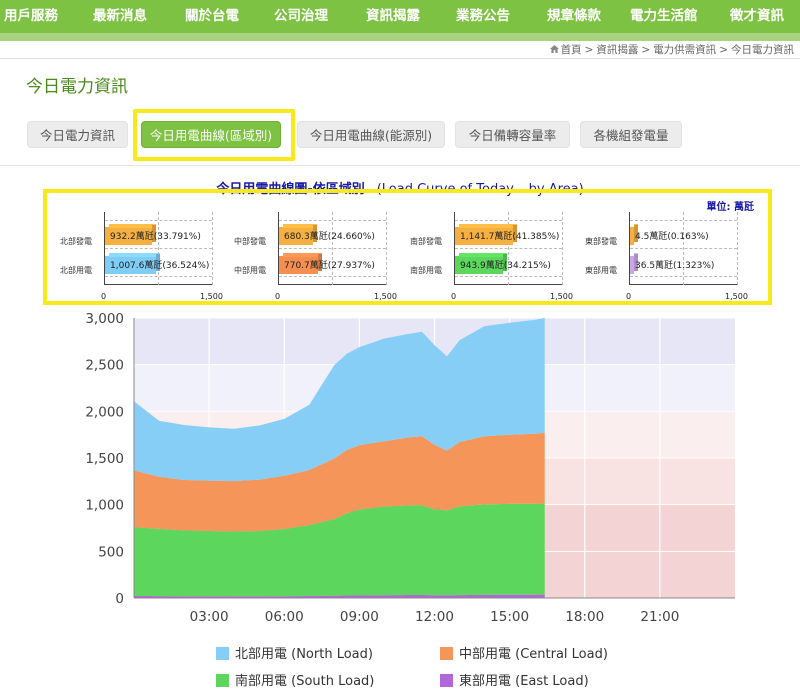 The width and height of the screenshot is (800, 689). What do you see at coordinates (434, 617) in the screenshot?
I see `x-tick-label: 12:00` at bounding box center [434, 617].